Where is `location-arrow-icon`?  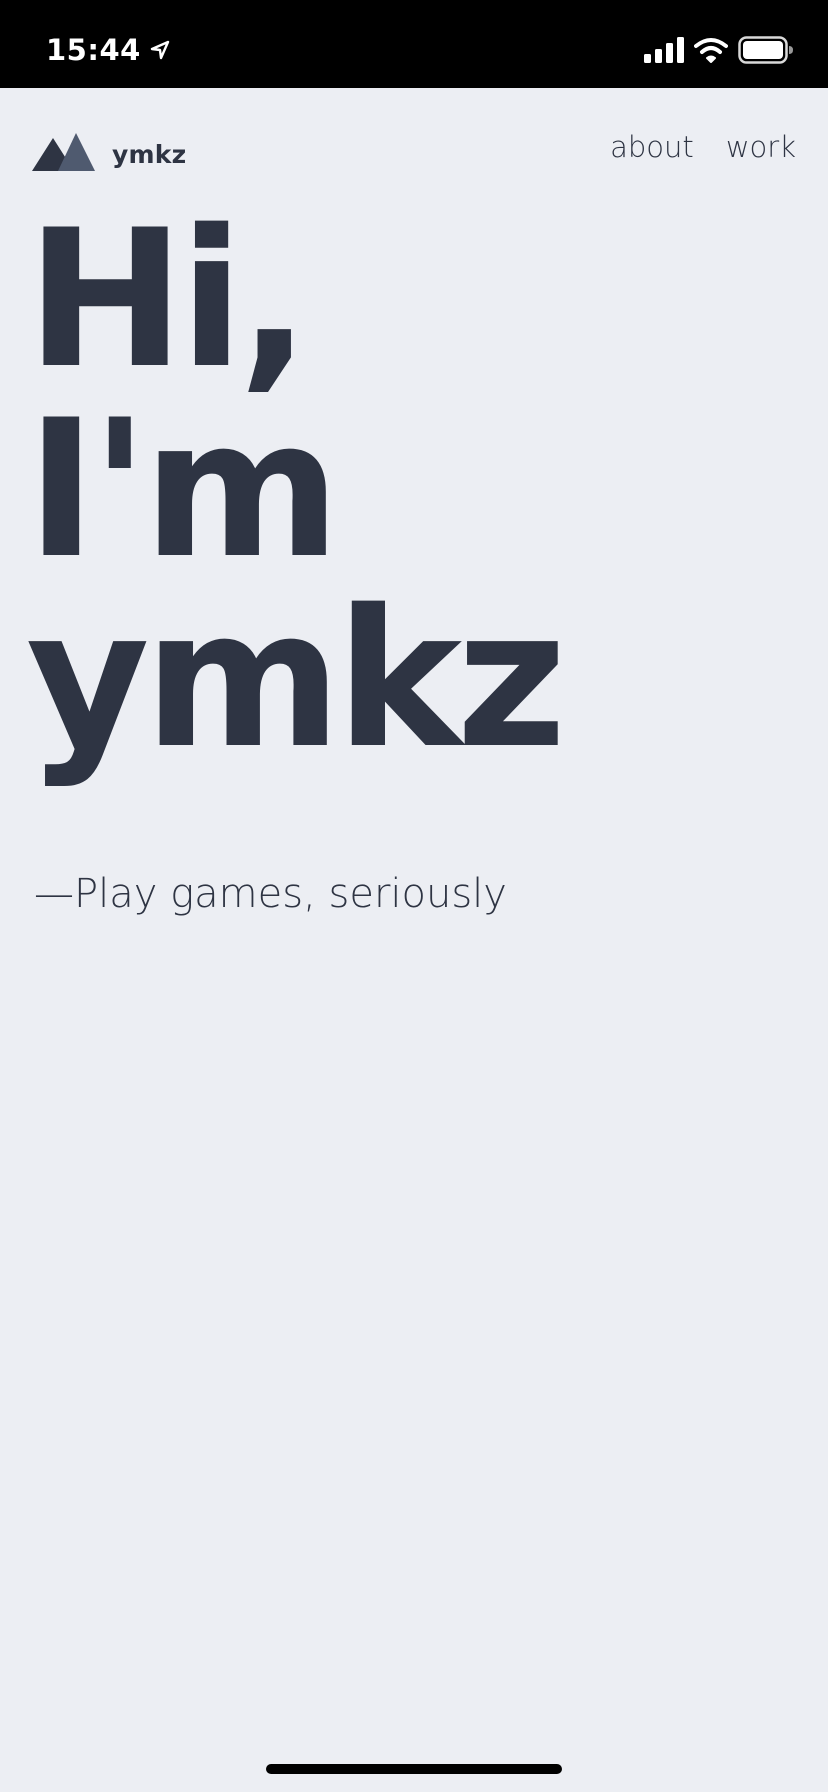 location-arrow-icon is located at coordinates (160, 50).